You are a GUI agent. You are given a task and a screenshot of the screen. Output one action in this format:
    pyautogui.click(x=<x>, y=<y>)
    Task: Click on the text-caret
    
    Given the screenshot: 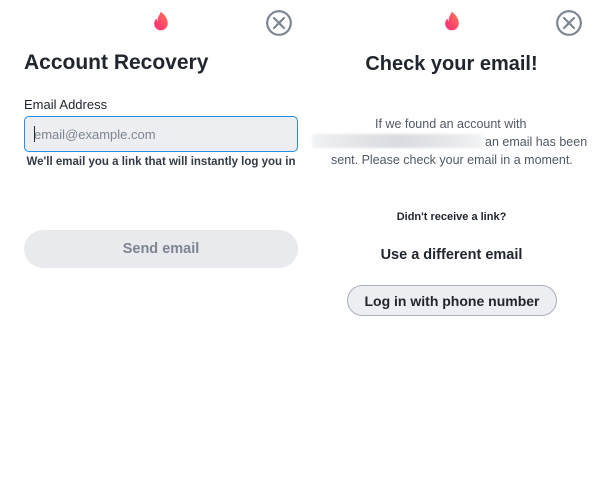 What is the action you would take?
    pyautogui.click(x=34, y=134)
    